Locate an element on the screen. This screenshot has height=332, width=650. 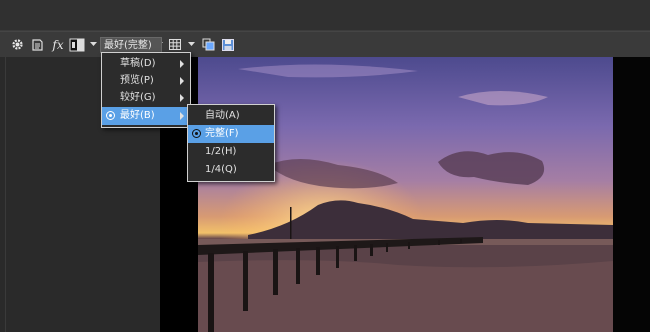
menu-item-quarter: 1/4(Q) is located at coordinates (231, 170).